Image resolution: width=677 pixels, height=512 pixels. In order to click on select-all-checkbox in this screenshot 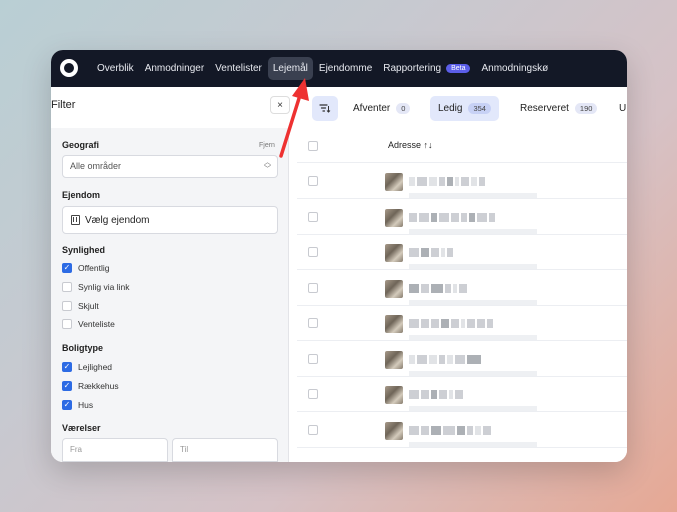, I will do `click(313, 146)`.